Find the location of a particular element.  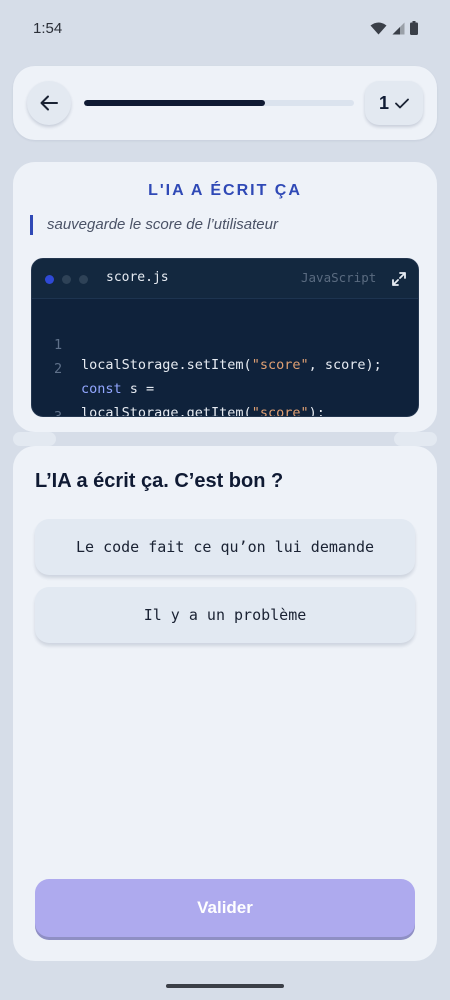

home-indicator is located at coordinates (225, 986).